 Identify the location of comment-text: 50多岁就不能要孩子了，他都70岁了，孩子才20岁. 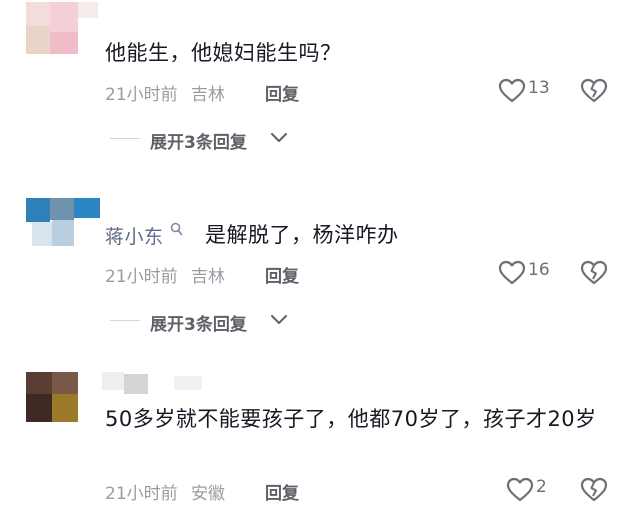
(351, 419).